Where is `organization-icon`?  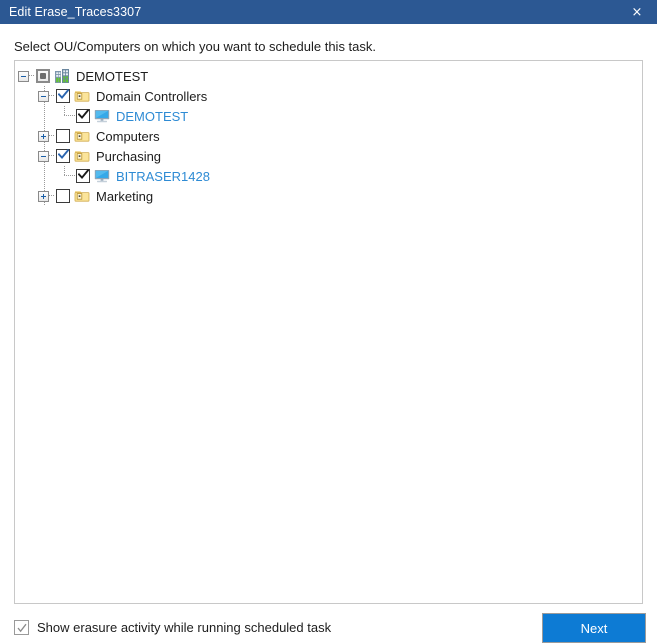
organization-icon is located at coordinates (62, 76).